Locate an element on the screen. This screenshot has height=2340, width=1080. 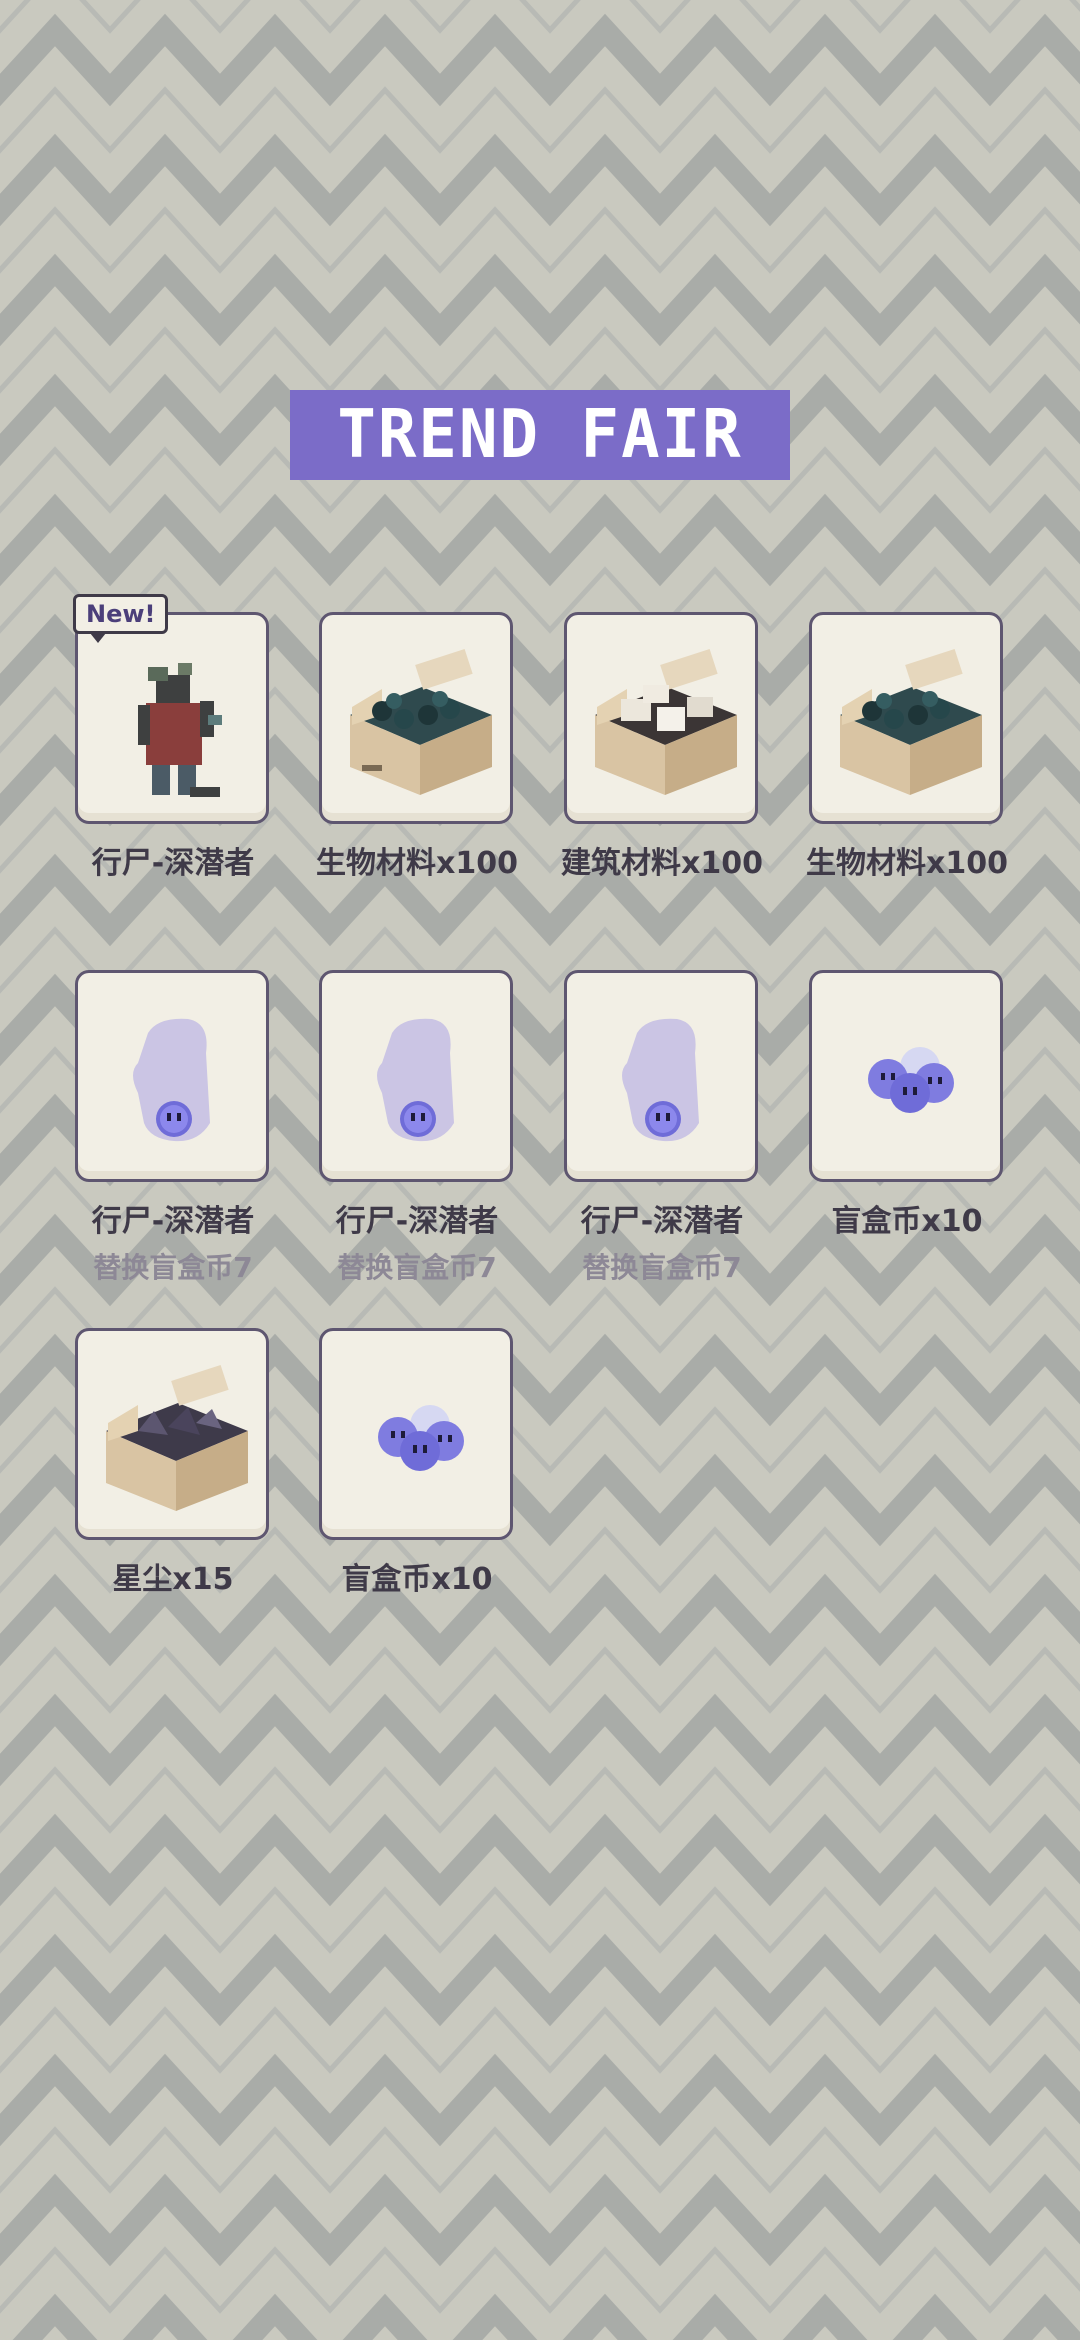
title-banner: TREND FAIR is located at coordinates (540, 435).